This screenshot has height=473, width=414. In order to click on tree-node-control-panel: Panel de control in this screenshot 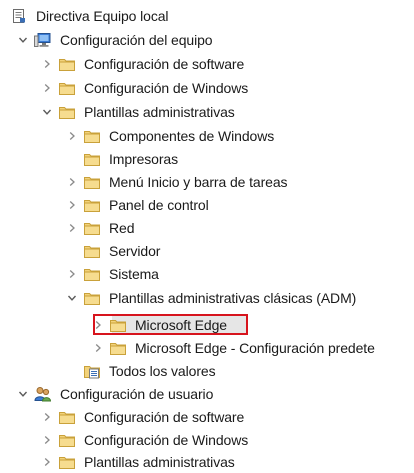, I will do `click(207, 204)`.